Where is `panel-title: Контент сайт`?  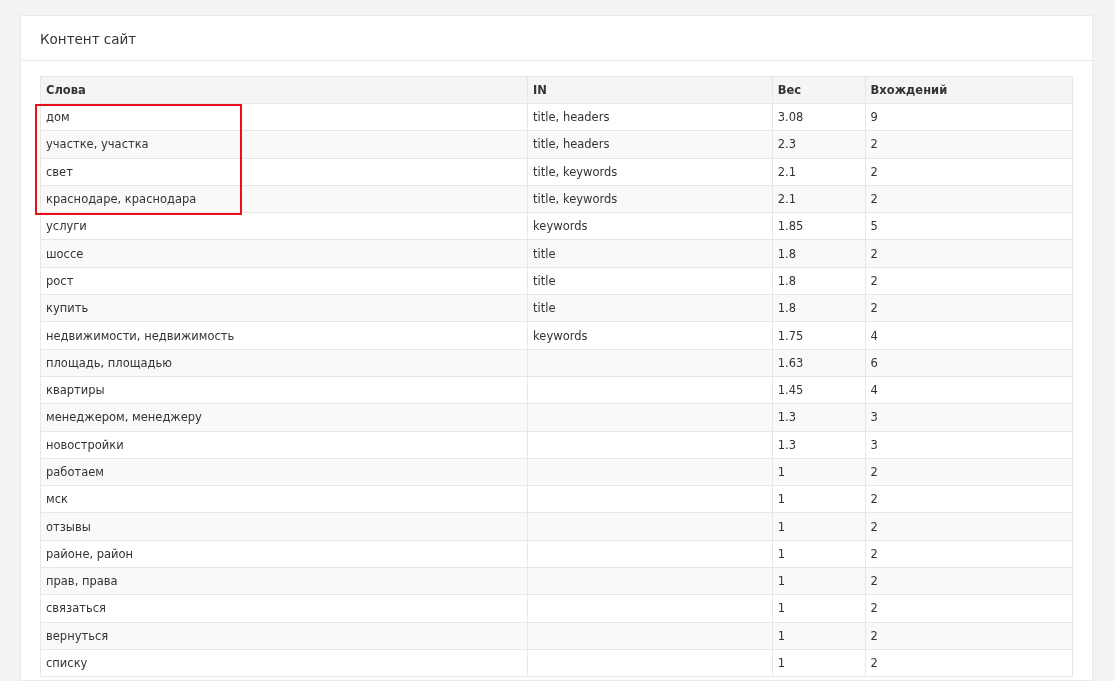 panel-title: Контент сайт is located at coordinates (89, 39).